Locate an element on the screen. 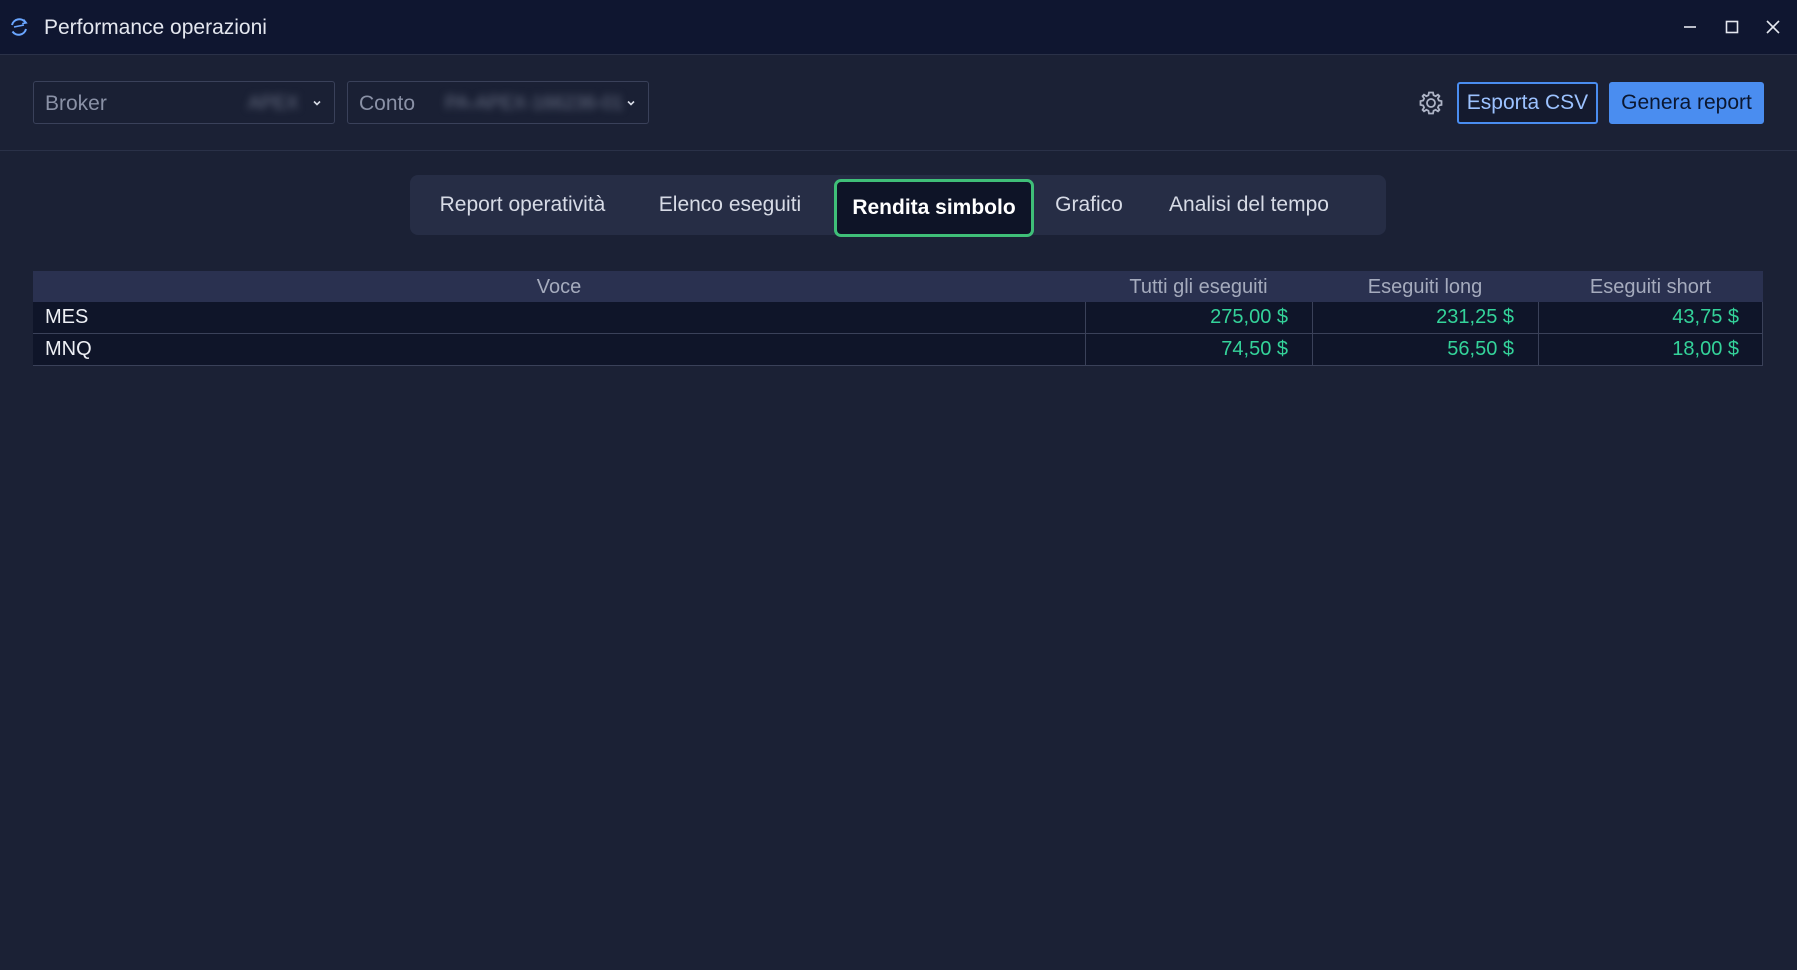 This screenshot has width=1797, height=970. row-all-value: 74,50 $ is located at coordinates (1198, 350).